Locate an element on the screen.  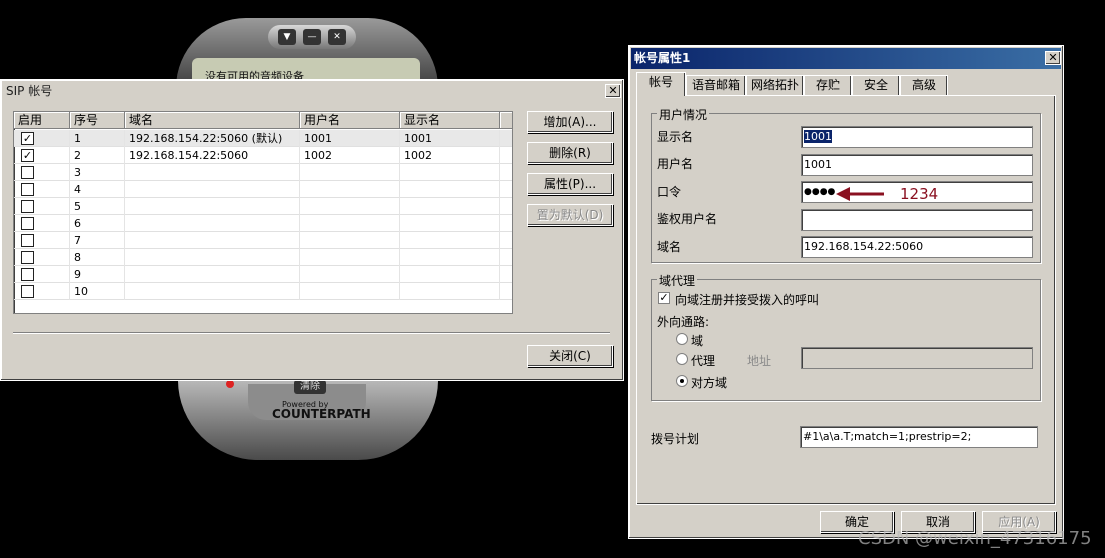
proxy-address-field is located at coordinates (917, 358).